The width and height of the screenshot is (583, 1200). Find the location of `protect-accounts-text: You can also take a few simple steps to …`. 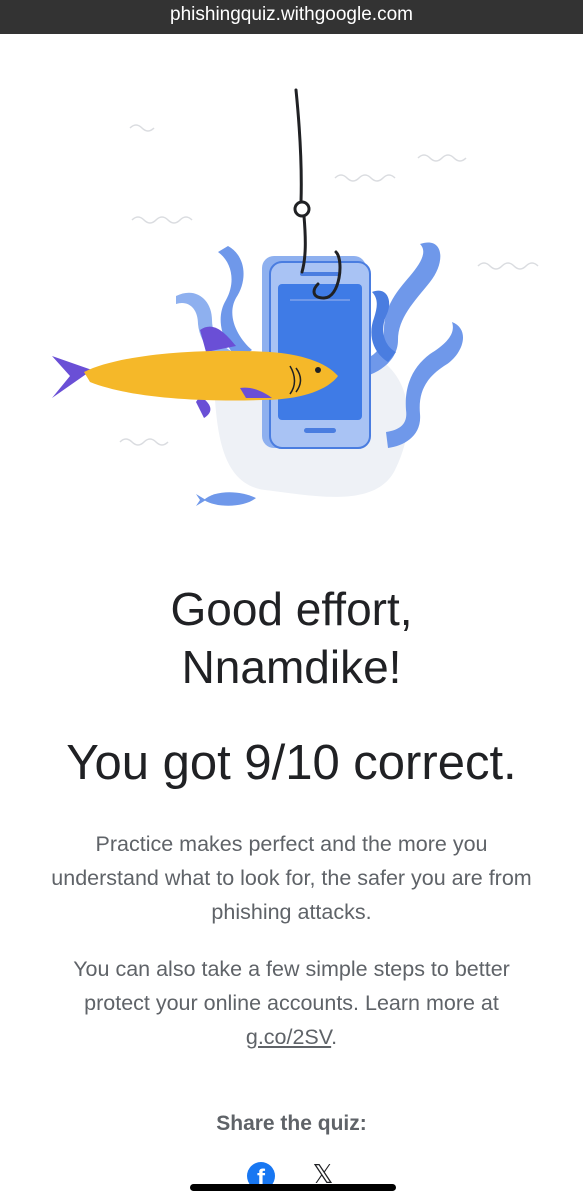

protect-accounts-text: You can also take a few simple steps to … is located at coordinates (291, 986).